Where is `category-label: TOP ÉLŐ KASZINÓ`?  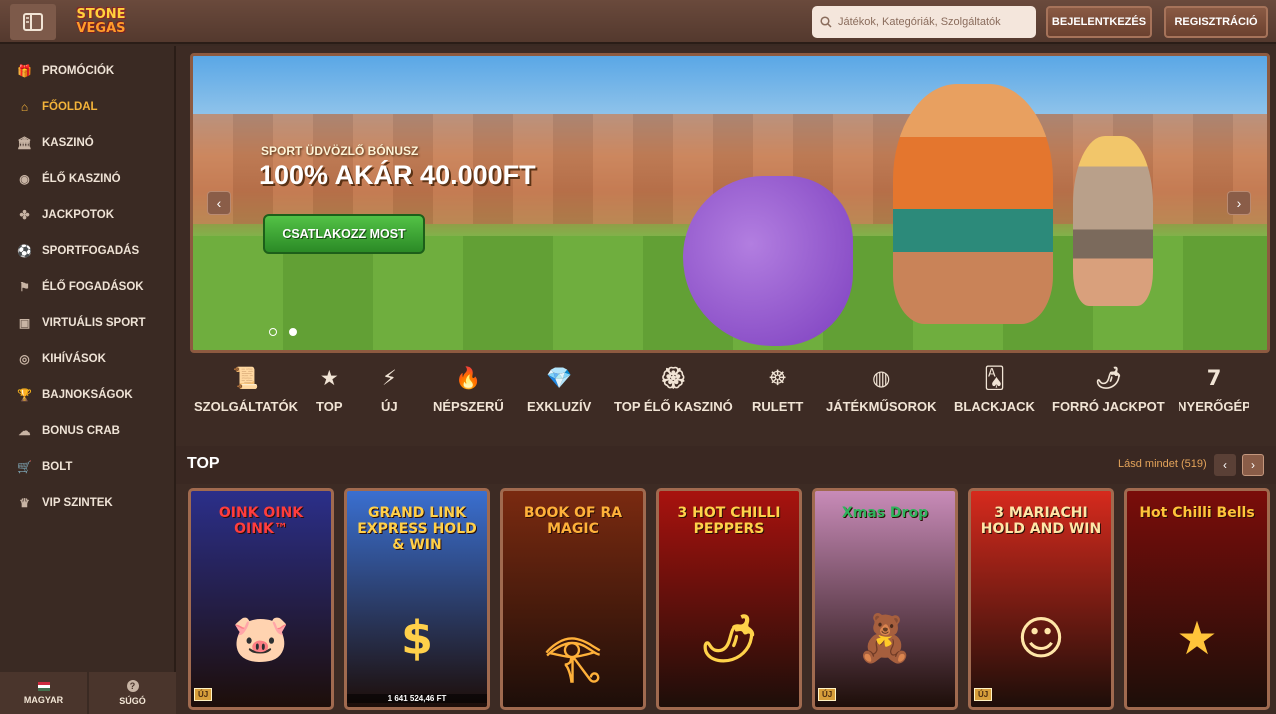 category-label: TOP ÉLŐ KASZINÓ is located at coordinates (673, 406).